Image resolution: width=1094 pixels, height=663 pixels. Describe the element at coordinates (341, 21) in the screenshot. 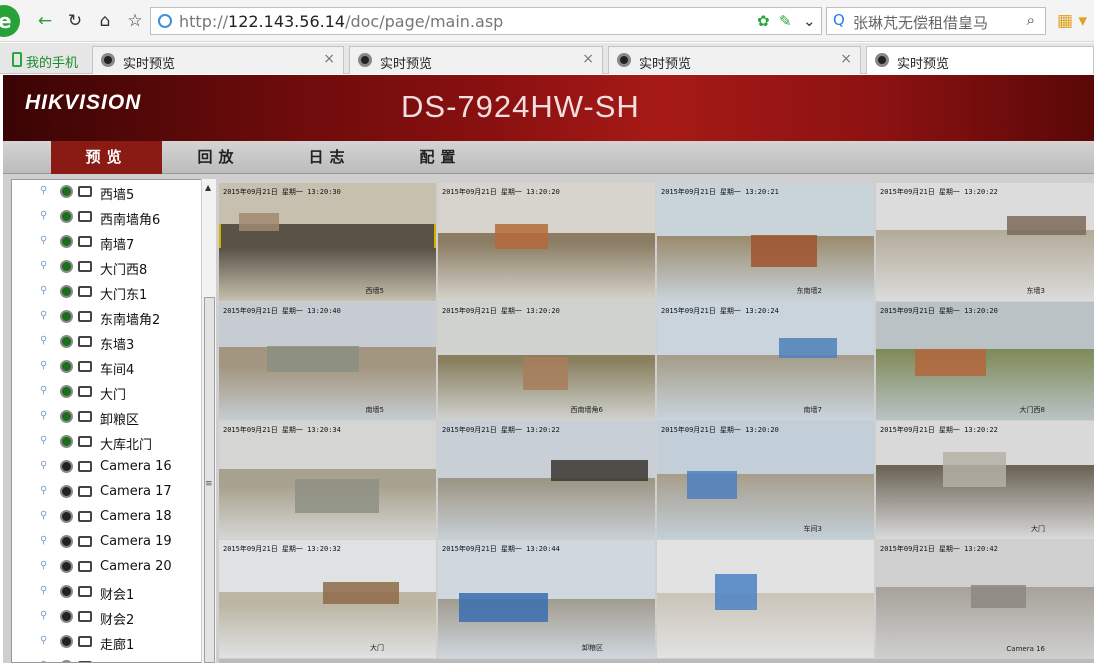

I see `url-text: http://122.143.56.14/doc/page/main.asp` at that location.